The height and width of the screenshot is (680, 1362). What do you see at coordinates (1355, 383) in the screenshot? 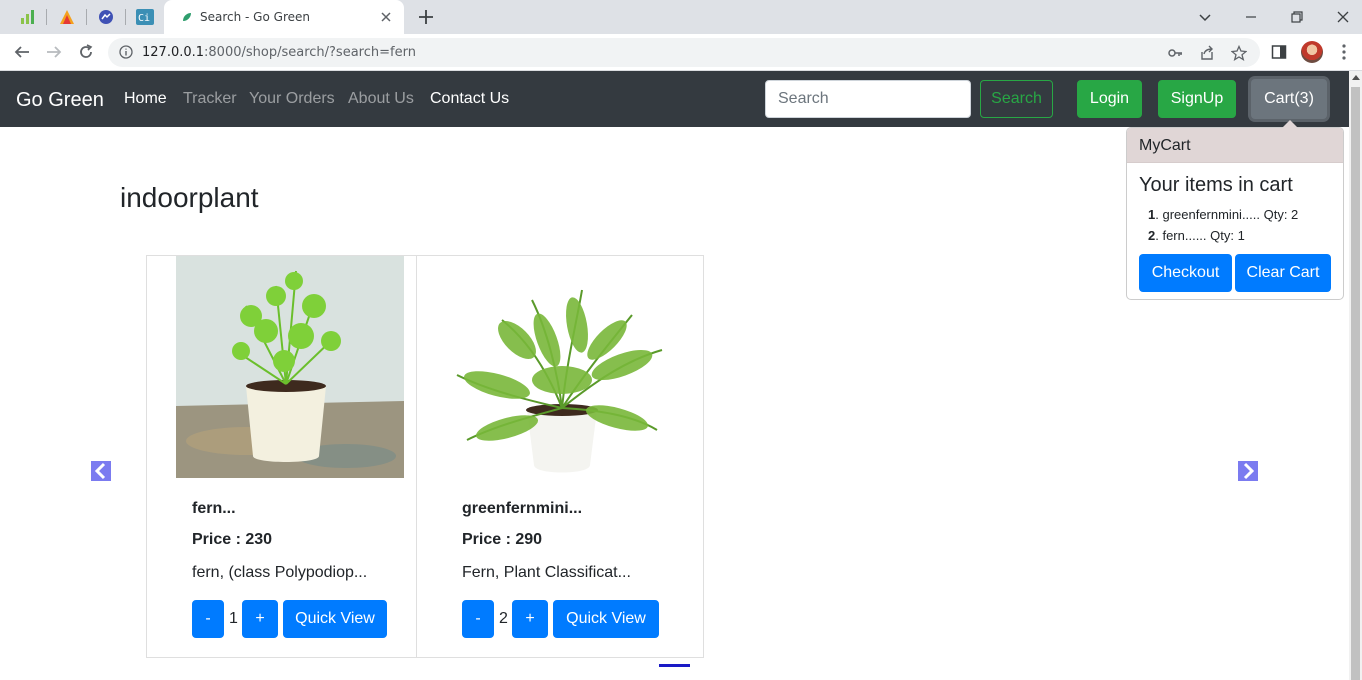
I see `scroll-thumb` at bounding box center [1355, 383].